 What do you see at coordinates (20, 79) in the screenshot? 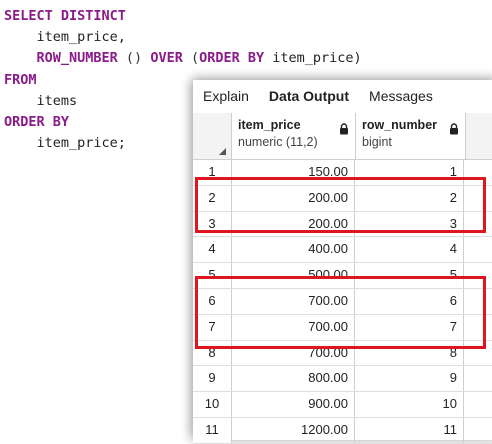
I see `sql-from-keyword: FROM` at bounding box center [20, 79].